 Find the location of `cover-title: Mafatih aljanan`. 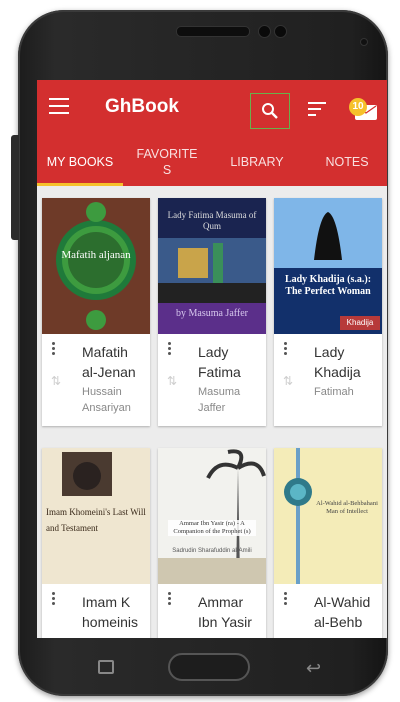

cover-title: Mafatih aljanan is located at coordinates (96, 255).